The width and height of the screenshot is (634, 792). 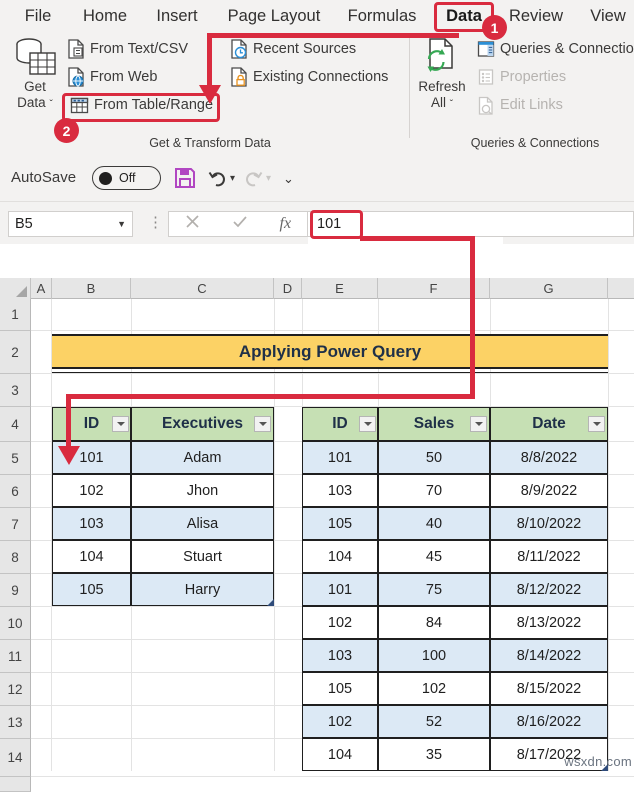 I want to click on row-header-2: 2, so click(x=15, y=352).